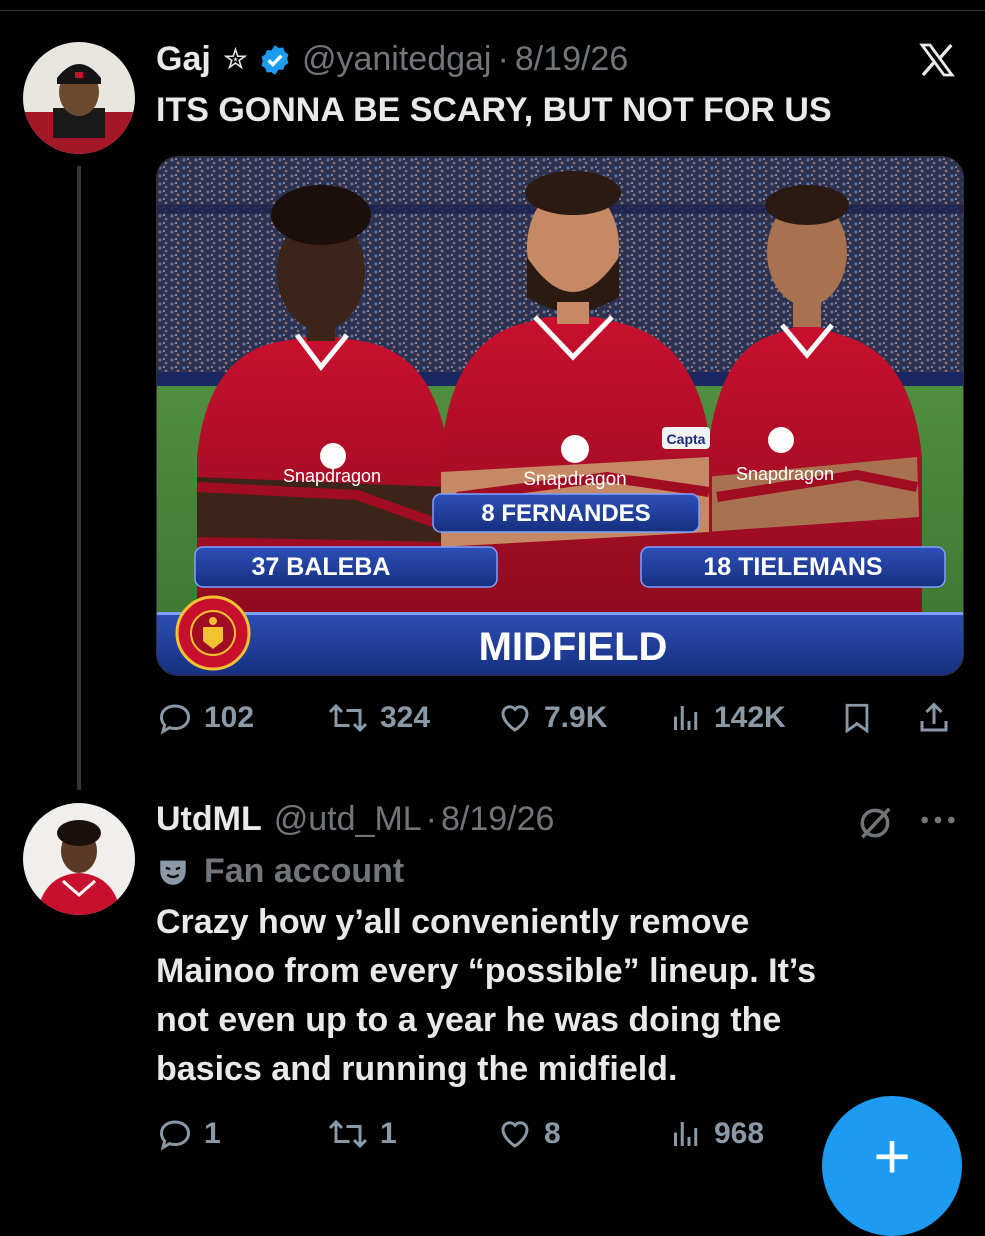 The width and height of the screenshot is (985, 1236). Describe the element at coordinates (937, 62) in the screenshot. I see `x-logo-icon` at that location.